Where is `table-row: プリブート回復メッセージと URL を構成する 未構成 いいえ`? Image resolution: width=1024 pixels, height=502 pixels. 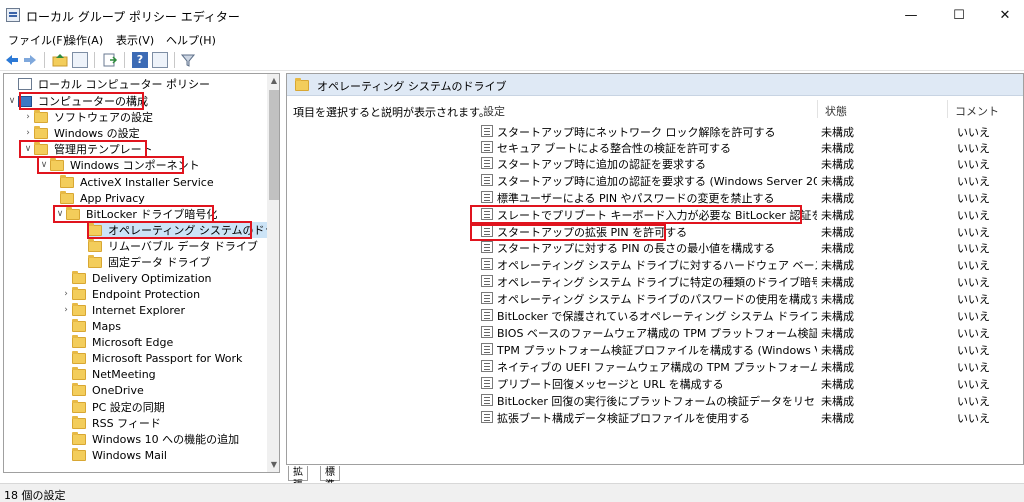 table-row: プリブート回復メッセージと URL を構成する 未構成 いいえ is located at coordinates (752, 383).